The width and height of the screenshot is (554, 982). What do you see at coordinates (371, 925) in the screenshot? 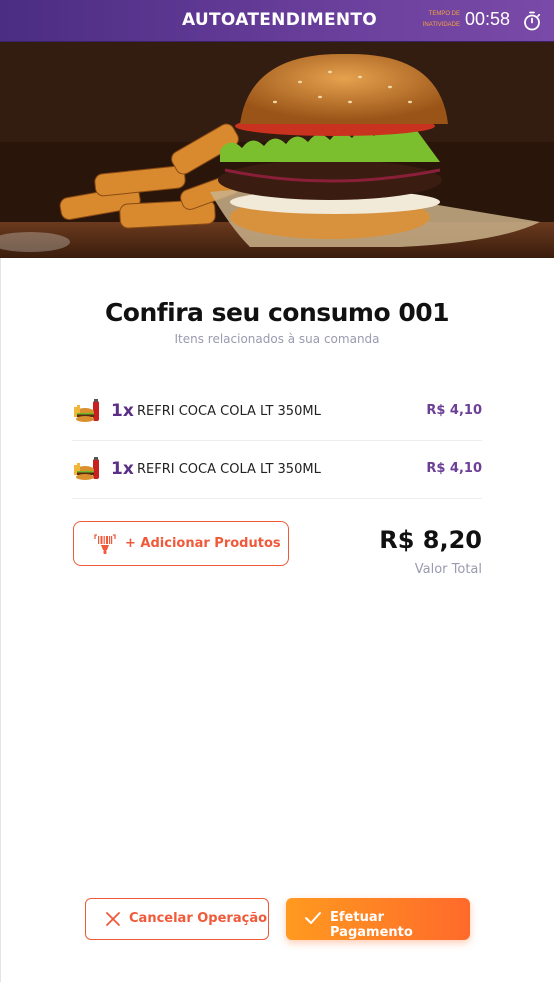
I see `make-payment-label: Efetuar Pagamento` at bounding box center [371, 925].